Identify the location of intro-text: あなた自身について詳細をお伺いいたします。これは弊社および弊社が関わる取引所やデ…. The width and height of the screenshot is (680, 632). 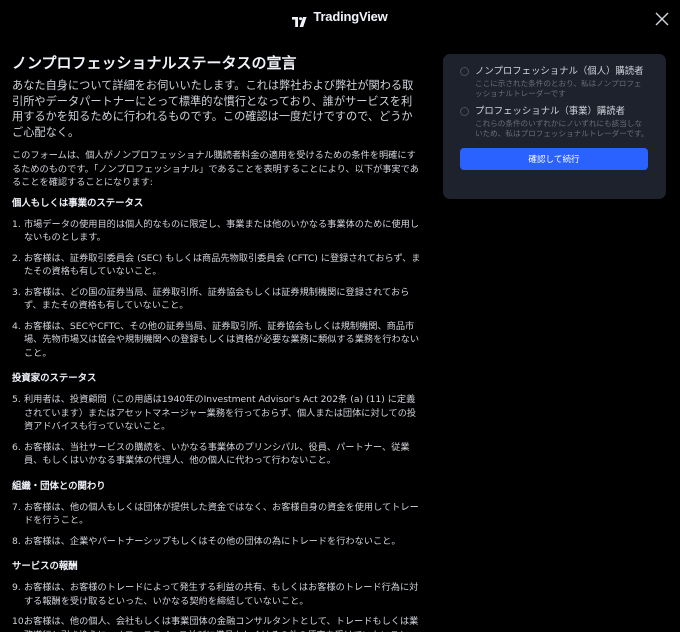
(213, 109).